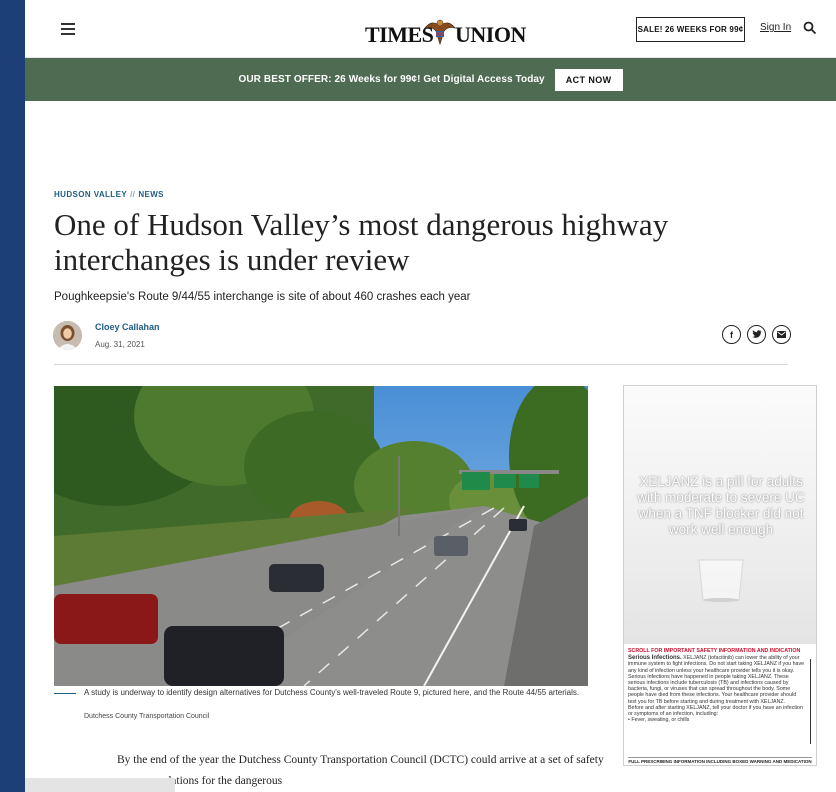 This screenshot has width=836, height=792. What do you see at coordinates (721, 580) in the screenshot?
I see `glass-icon` at bounding box center [721, 580].